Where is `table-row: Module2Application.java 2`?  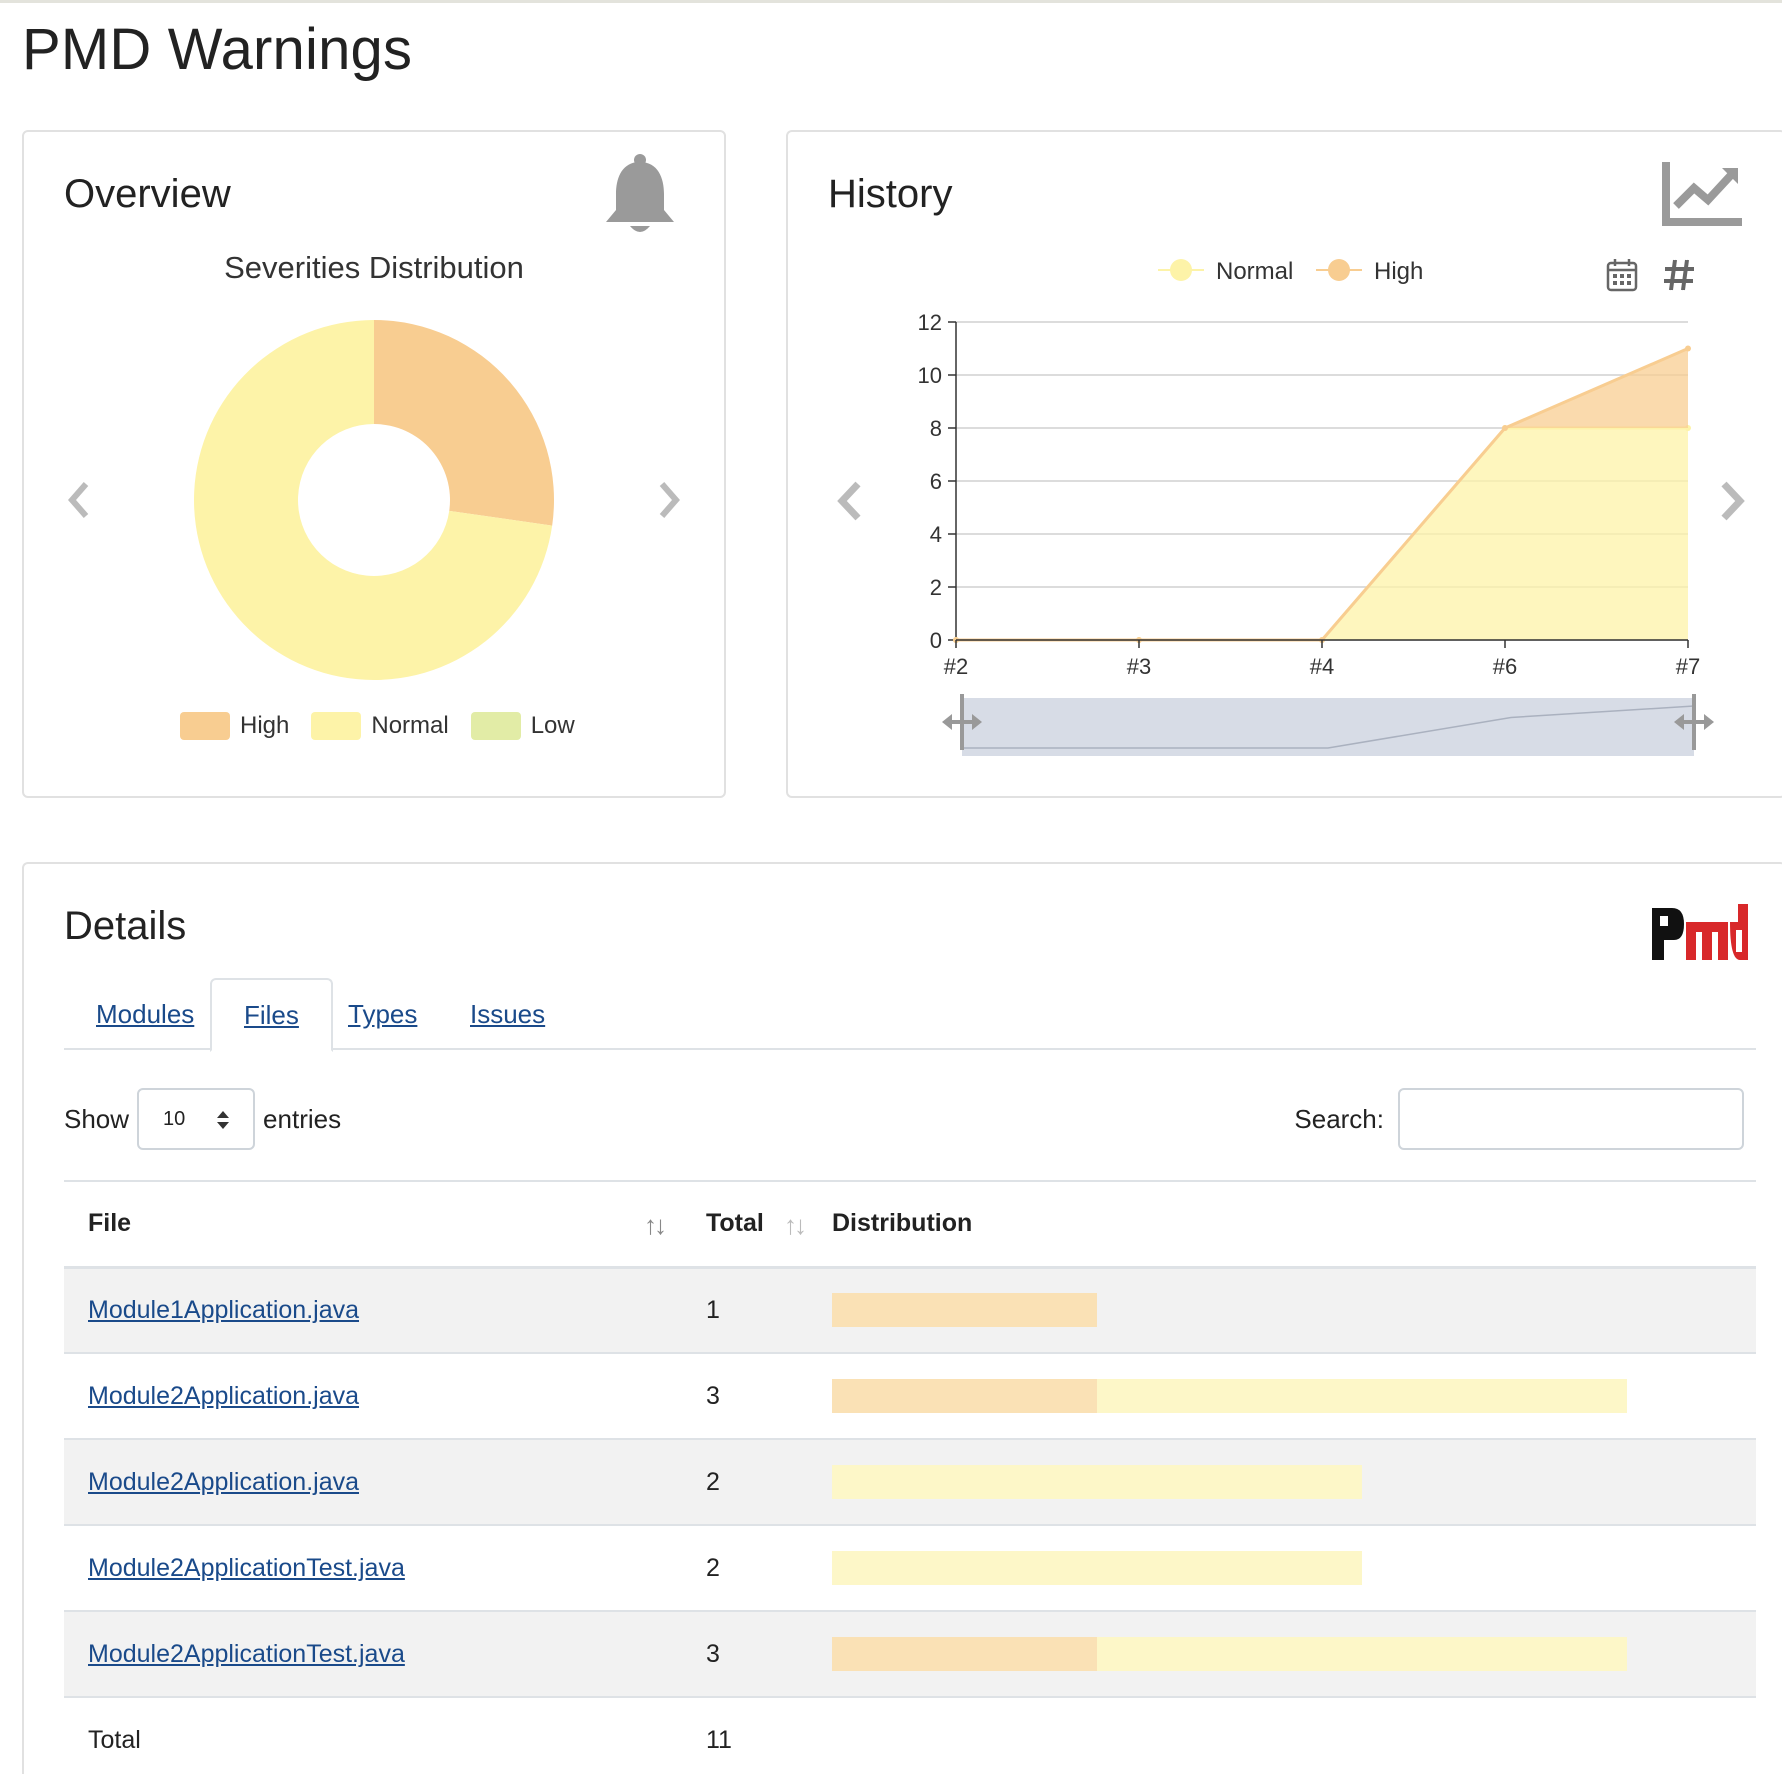 table-row: Module2Application.java 2 is located at coordinates (910, 1482).